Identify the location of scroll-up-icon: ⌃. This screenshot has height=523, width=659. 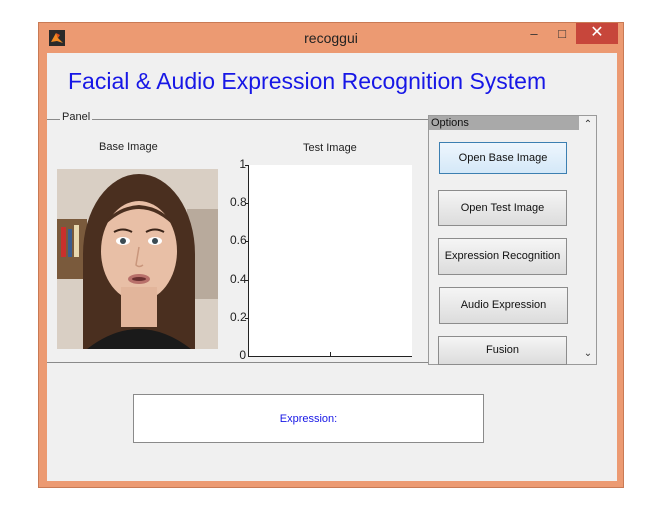
(588, 124).